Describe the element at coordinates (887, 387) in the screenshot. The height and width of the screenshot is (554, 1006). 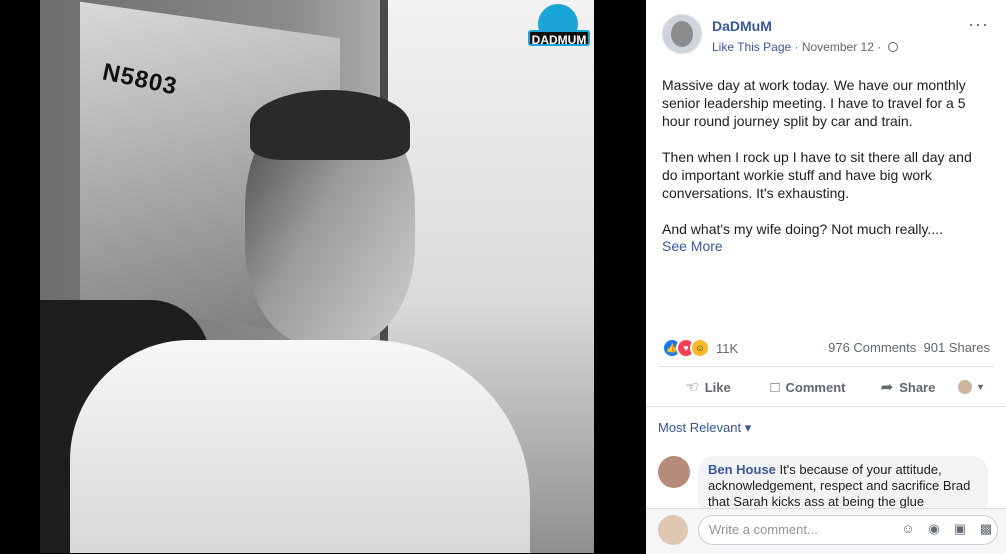
I see `share-icon: ➦` at that location.